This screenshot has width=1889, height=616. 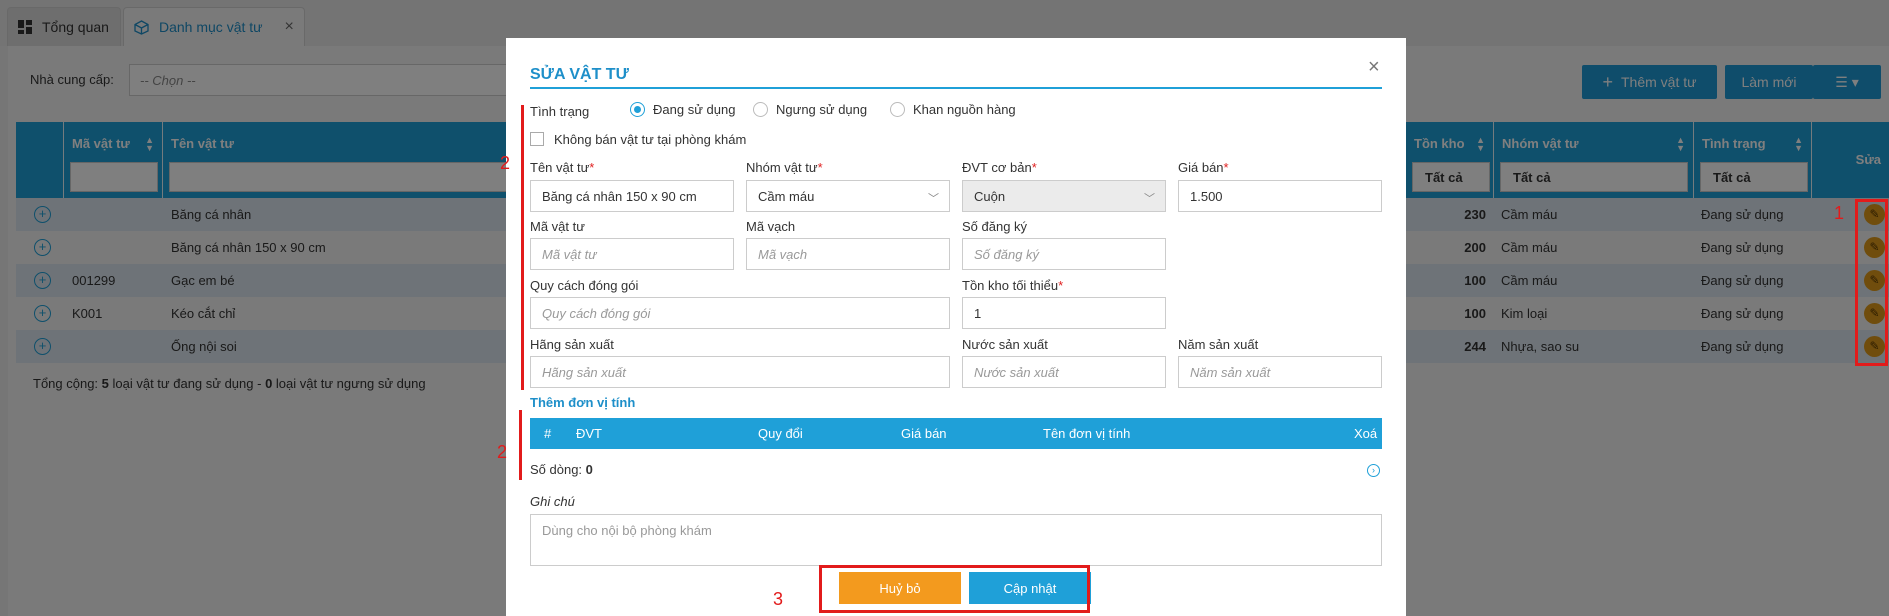 I want to click on annotation-box-buttons, so click(x=954, y=589).